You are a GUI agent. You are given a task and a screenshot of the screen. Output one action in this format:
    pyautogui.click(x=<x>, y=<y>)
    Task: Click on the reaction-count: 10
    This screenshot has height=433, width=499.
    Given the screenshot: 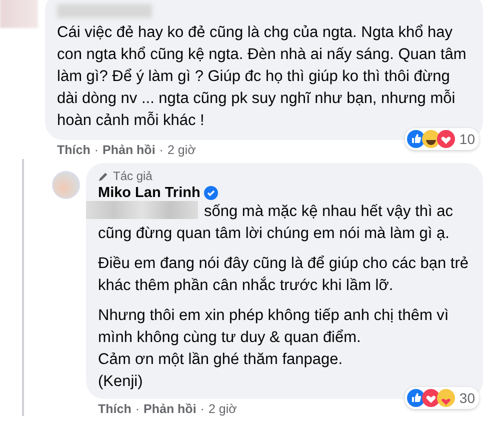 What is the action you would take?
    pyautogui.click(x=467, y=139)
    